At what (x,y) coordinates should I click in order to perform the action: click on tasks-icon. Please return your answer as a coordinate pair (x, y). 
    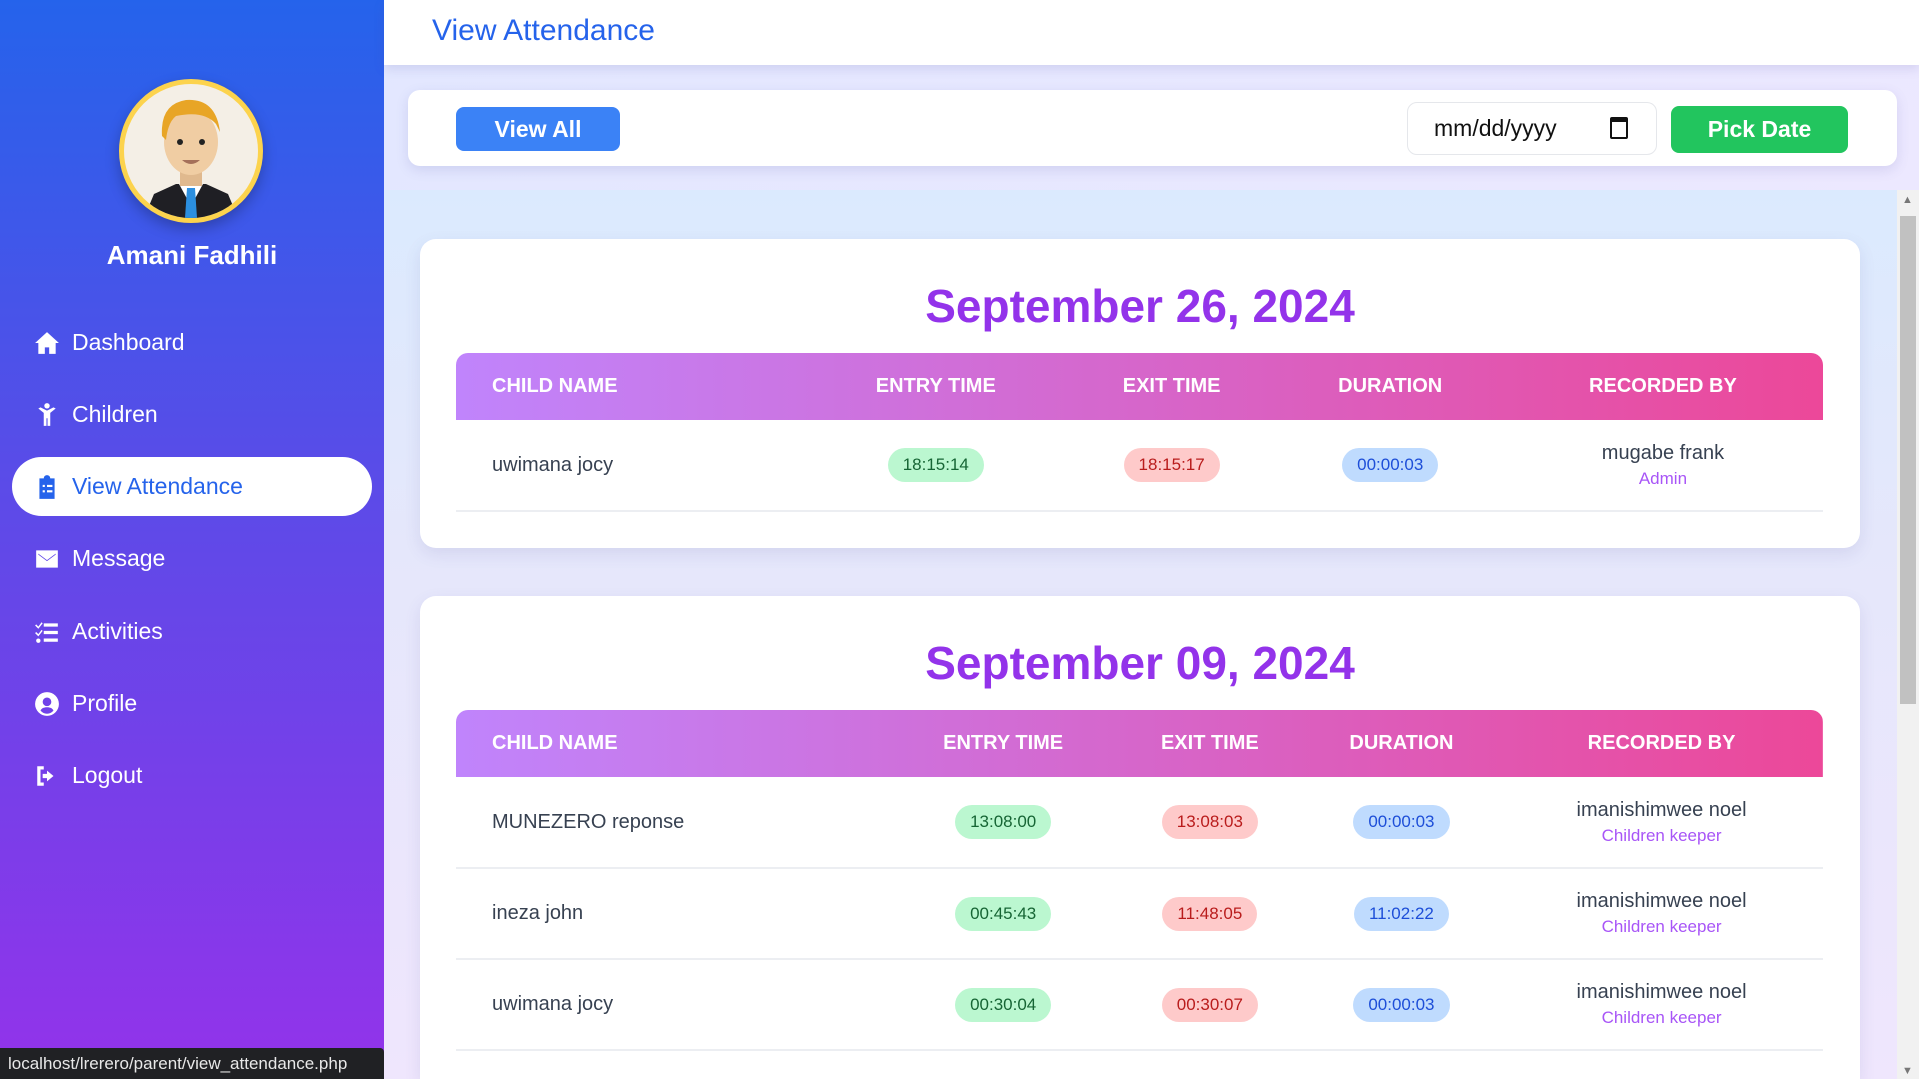
    Looking at the image, I should click on (46, 632).